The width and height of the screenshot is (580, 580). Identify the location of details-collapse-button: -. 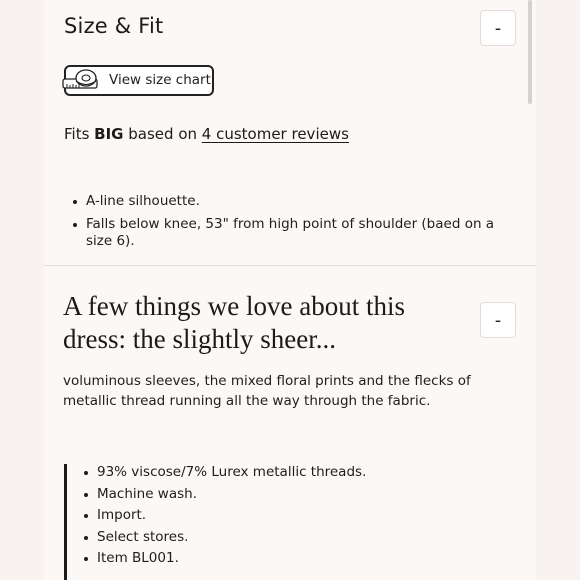
(498, 320).